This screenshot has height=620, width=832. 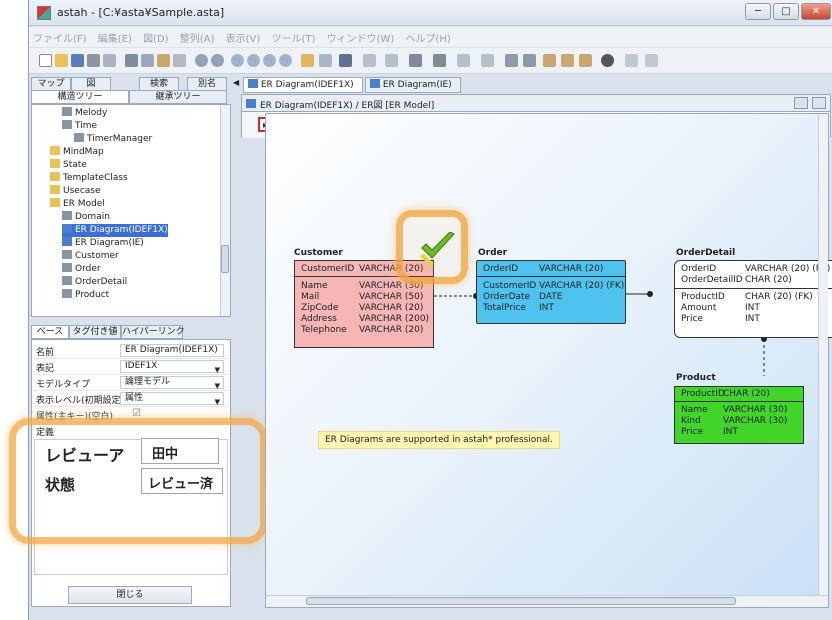 I want to click on menu-edit: 編集(E), so click(x=115, y=36).